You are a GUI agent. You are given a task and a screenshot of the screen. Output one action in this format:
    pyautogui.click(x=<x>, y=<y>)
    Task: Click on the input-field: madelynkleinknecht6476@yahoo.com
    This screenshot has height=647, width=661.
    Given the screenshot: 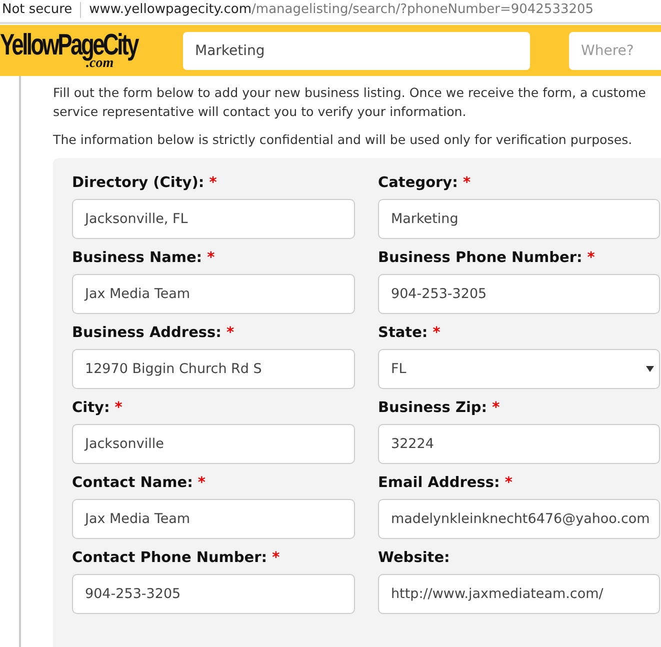 What is the action you would take?
    pyautogui.click(x=519, y=519)
    